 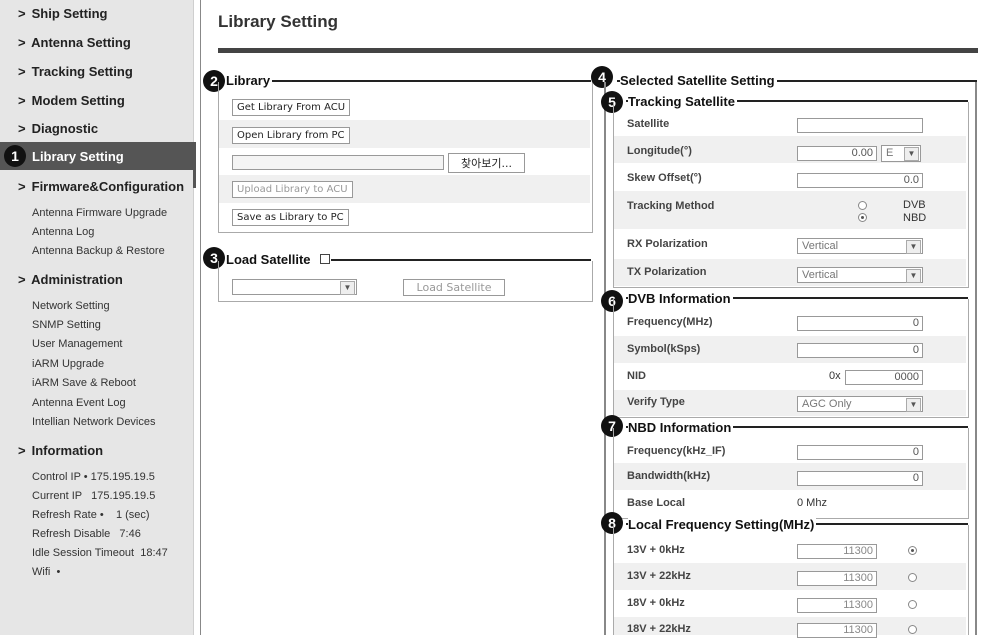 What do you see at coordinates (860, 275) in the screenshot?
I see `tx-polarization-select: Vertical ▼` at bounding box center [860, 275].